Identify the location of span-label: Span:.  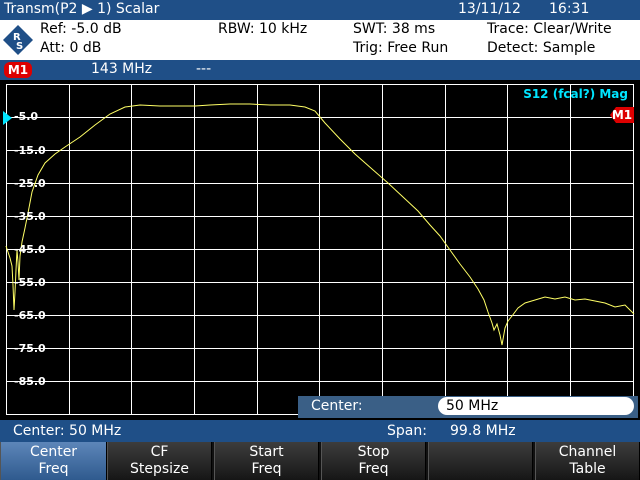
(407, 431).